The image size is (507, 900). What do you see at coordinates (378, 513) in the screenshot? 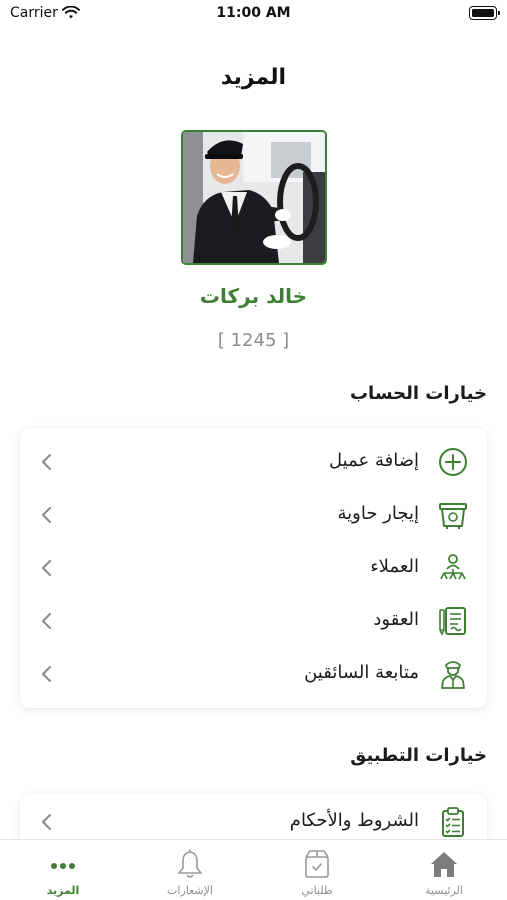
I see `menu-item-label: إيجار حاوية` at bounding box center [378, 513].